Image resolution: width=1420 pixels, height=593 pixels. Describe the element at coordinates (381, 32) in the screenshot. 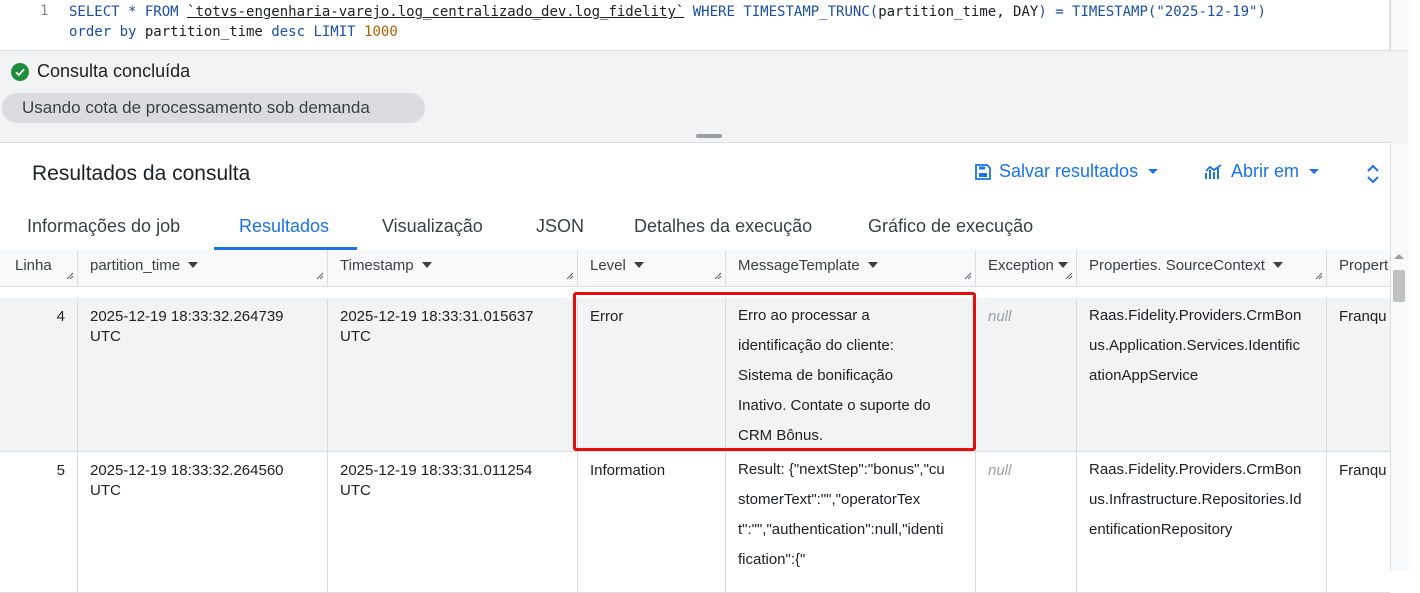

I see `sql-limit: 1000` at that location.